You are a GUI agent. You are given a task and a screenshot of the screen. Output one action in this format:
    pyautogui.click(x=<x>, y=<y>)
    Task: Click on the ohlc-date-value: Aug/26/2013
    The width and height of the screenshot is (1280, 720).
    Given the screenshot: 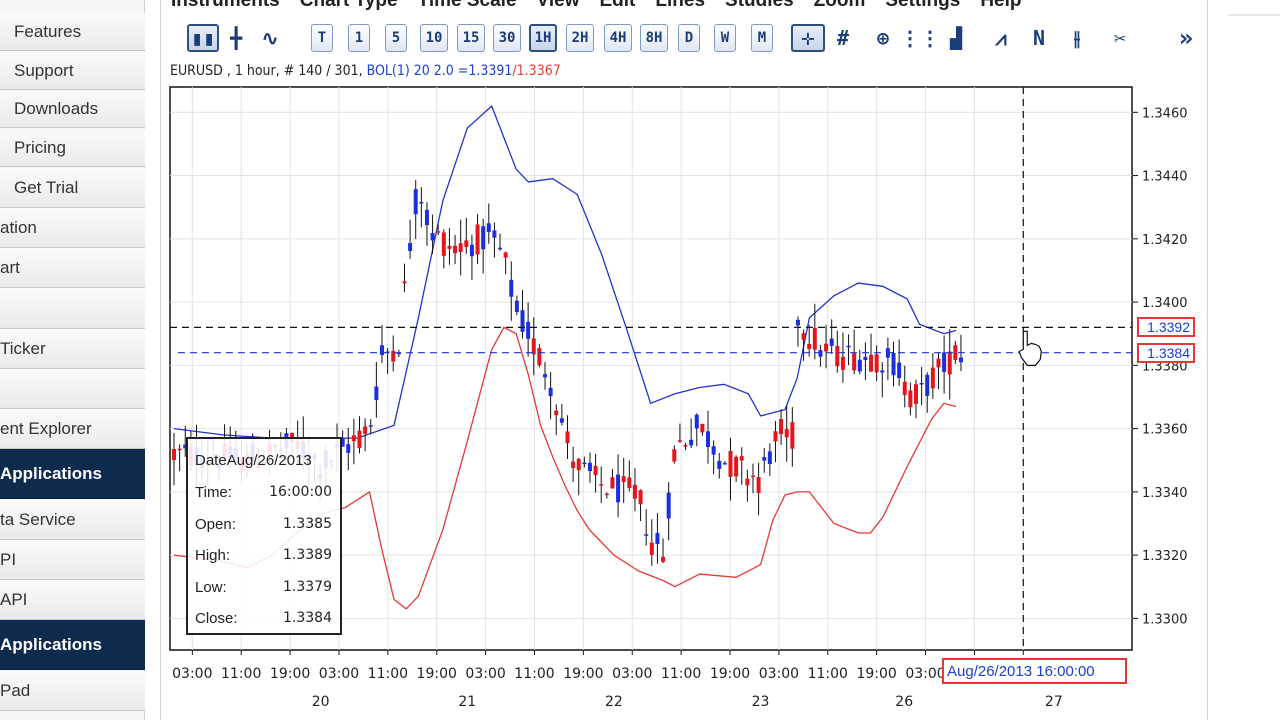 What is the action you would take?
    pyautogui.click(x=269, y=460)
    